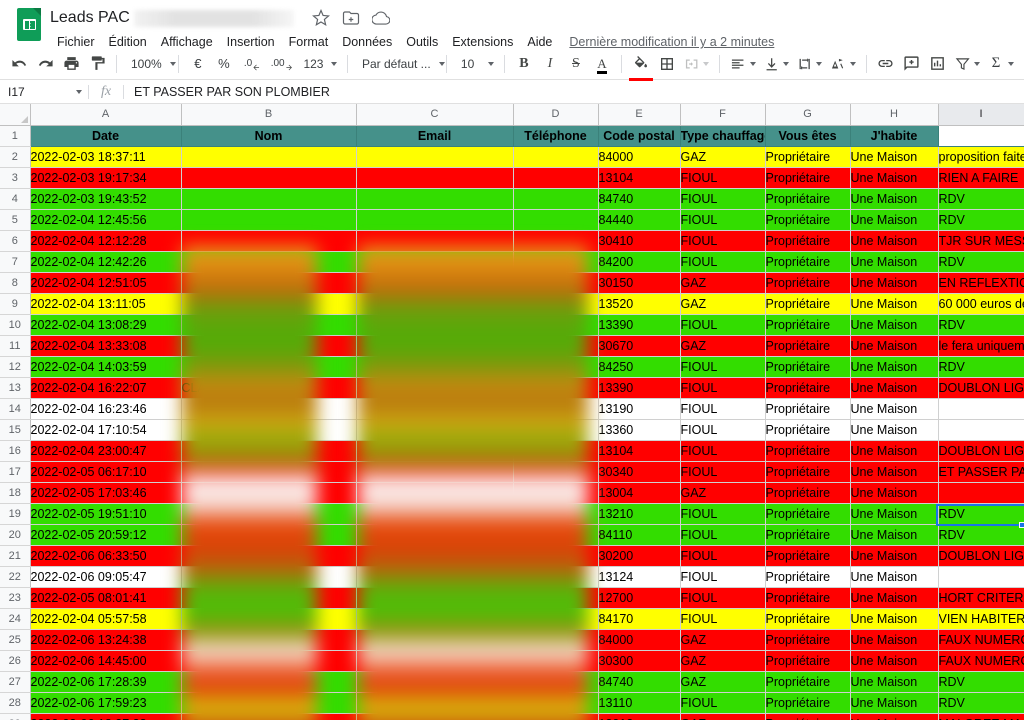  Describe the element at coordinates (639, 472) in the screenshot. I see `cell-code-postal: 30340` at that location.